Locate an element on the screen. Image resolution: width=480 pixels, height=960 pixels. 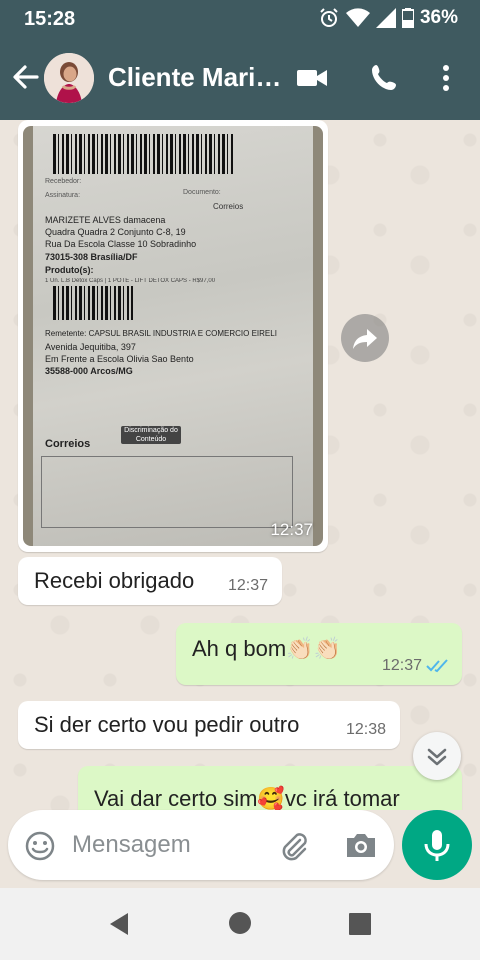
message-time: 12:38 is located at coordinates (365, 729).